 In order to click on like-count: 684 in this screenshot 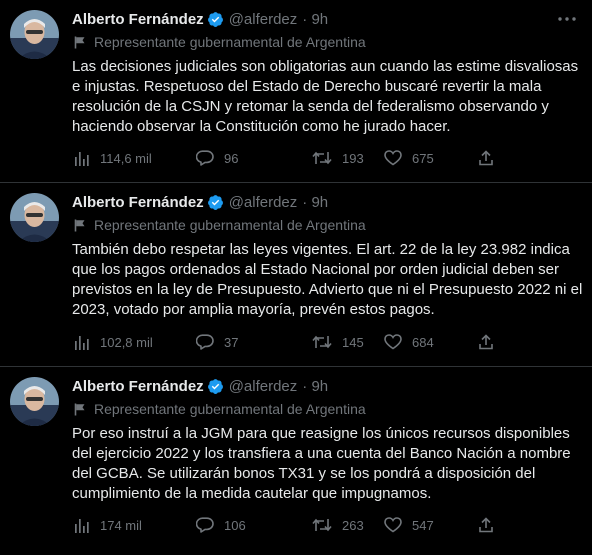, I will do `click(423, 342)`.